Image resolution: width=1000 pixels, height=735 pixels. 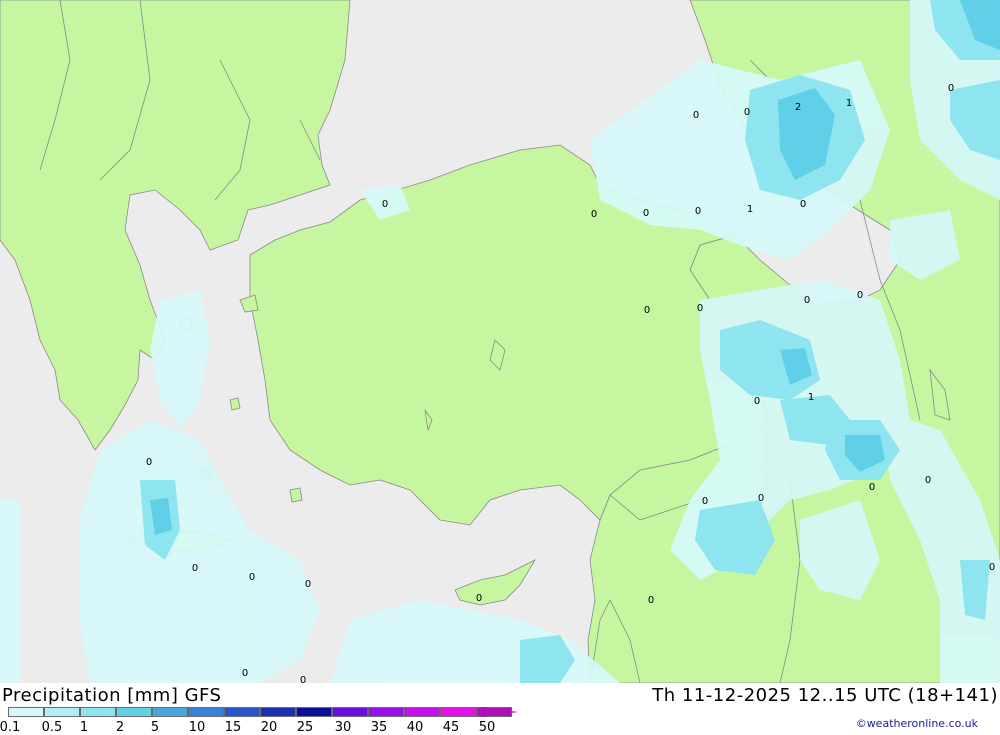 I want to click on forecast-datetime: Th 11-12-2025 12..15 UTC (18+141), so click(x=825, y=695).